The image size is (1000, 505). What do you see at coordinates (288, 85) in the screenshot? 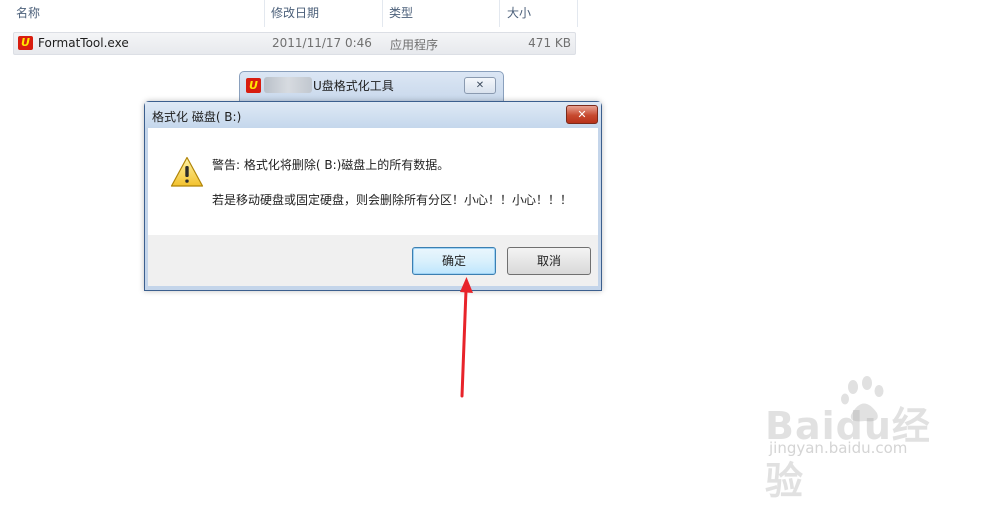
I see `blurred-title-region` at bounding box center [288, 85].